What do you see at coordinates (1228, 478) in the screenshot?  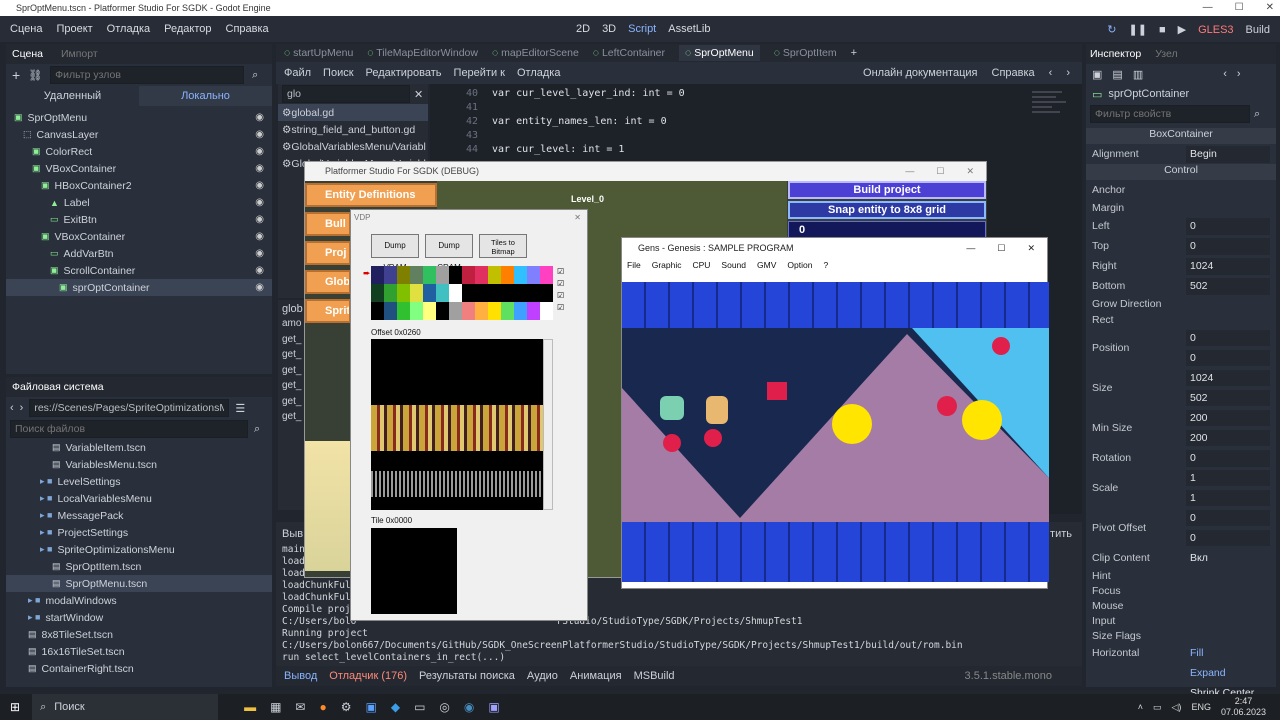 I see `scale-x: 1` at bounding box center [1228, 478].